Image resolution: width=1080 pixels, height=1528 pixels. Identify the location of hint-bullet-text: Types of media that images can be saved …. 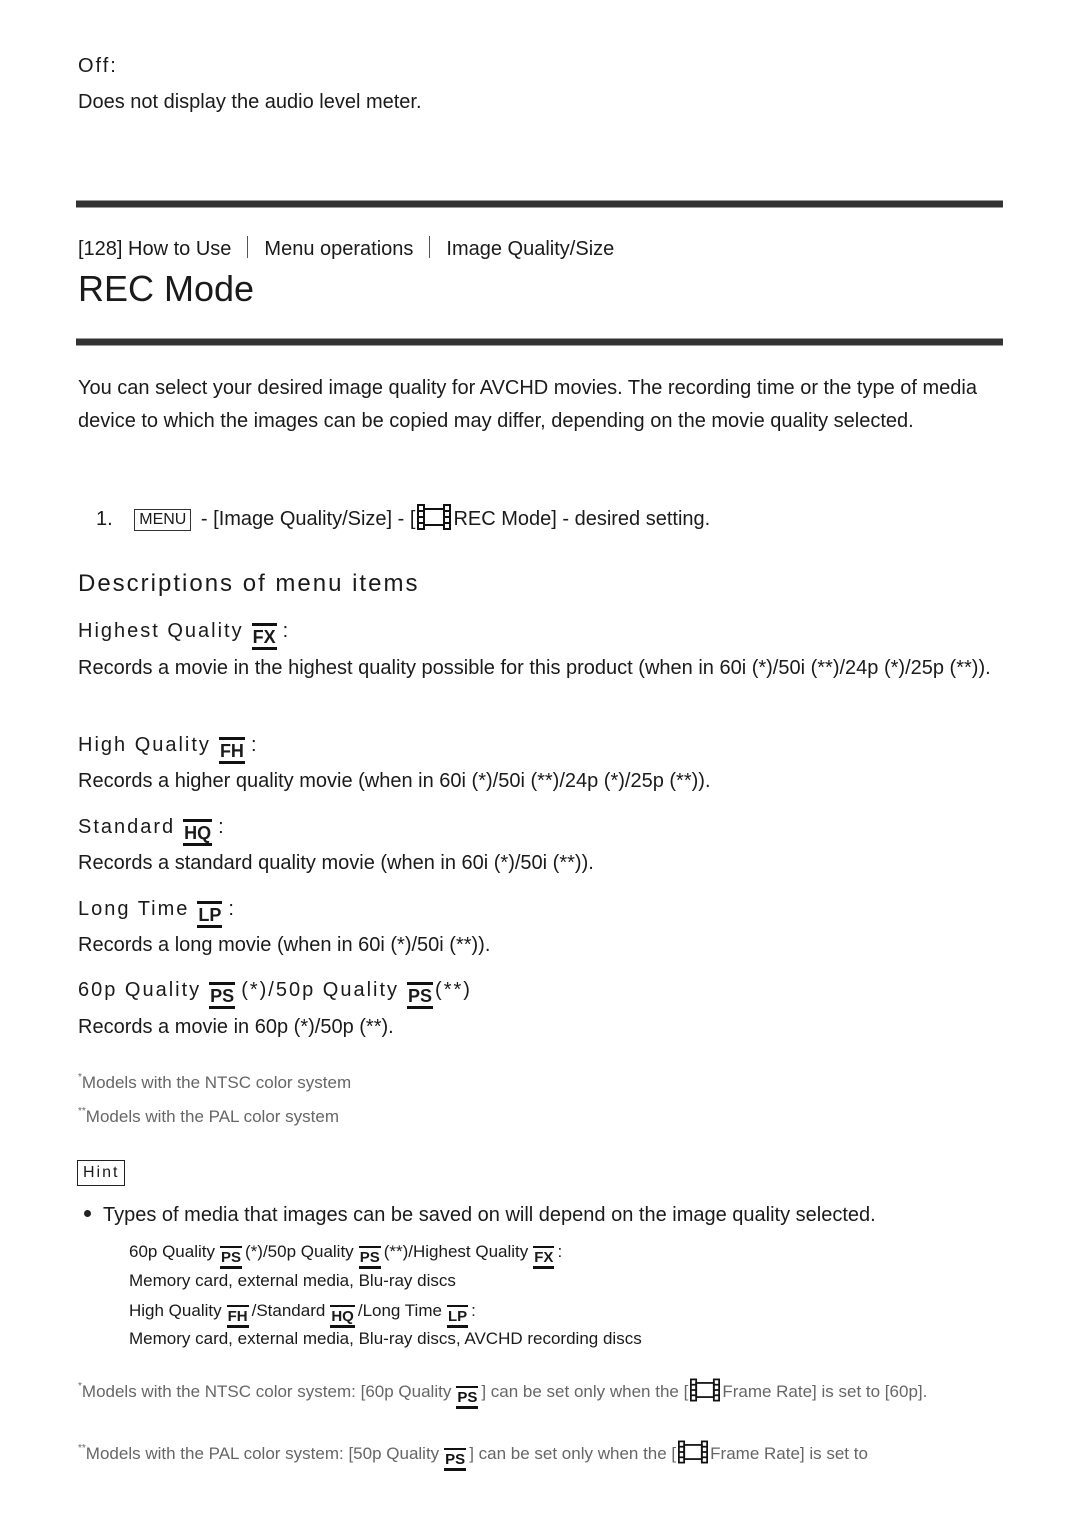
(489, 1215).